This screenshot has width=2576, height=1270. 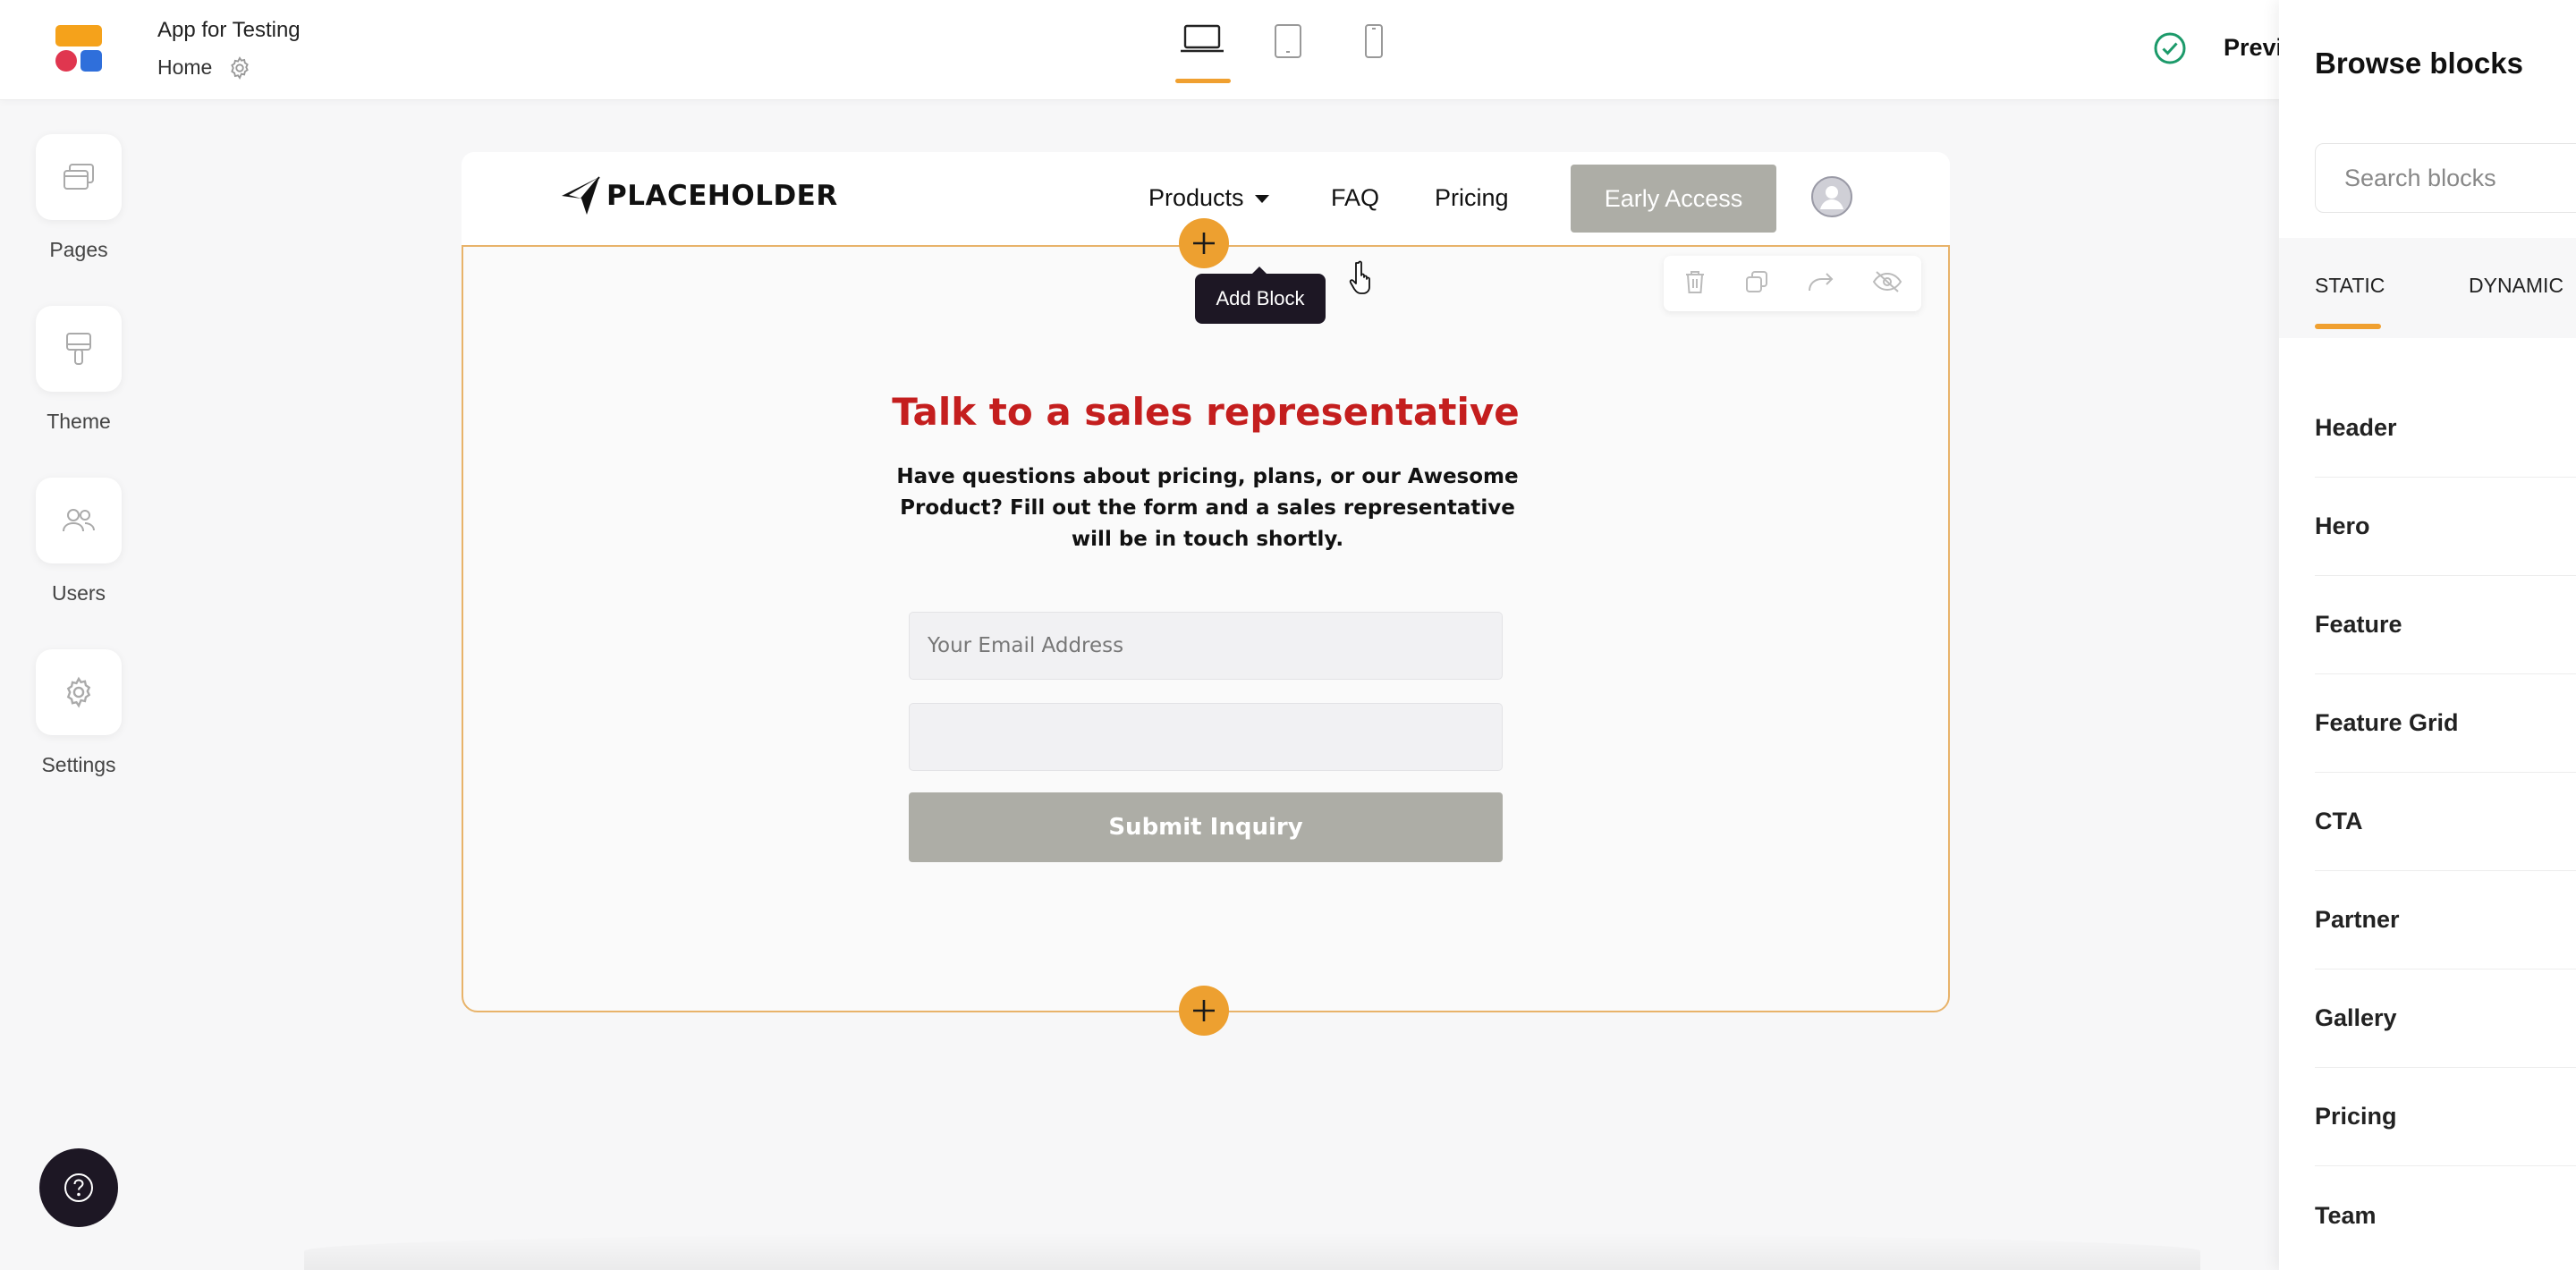 I want to click on sidebar-item-theme: Theme, so click(x=79, y=370).